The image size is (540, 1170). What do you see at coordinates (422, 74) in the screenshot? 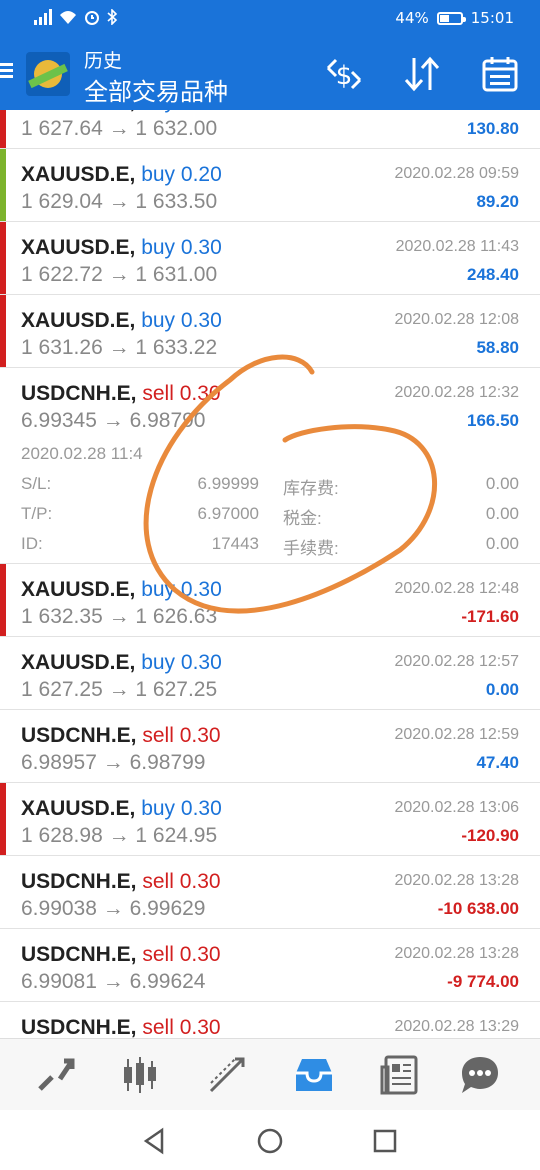
I see `sort-icon` at bounding box center [422, 74].